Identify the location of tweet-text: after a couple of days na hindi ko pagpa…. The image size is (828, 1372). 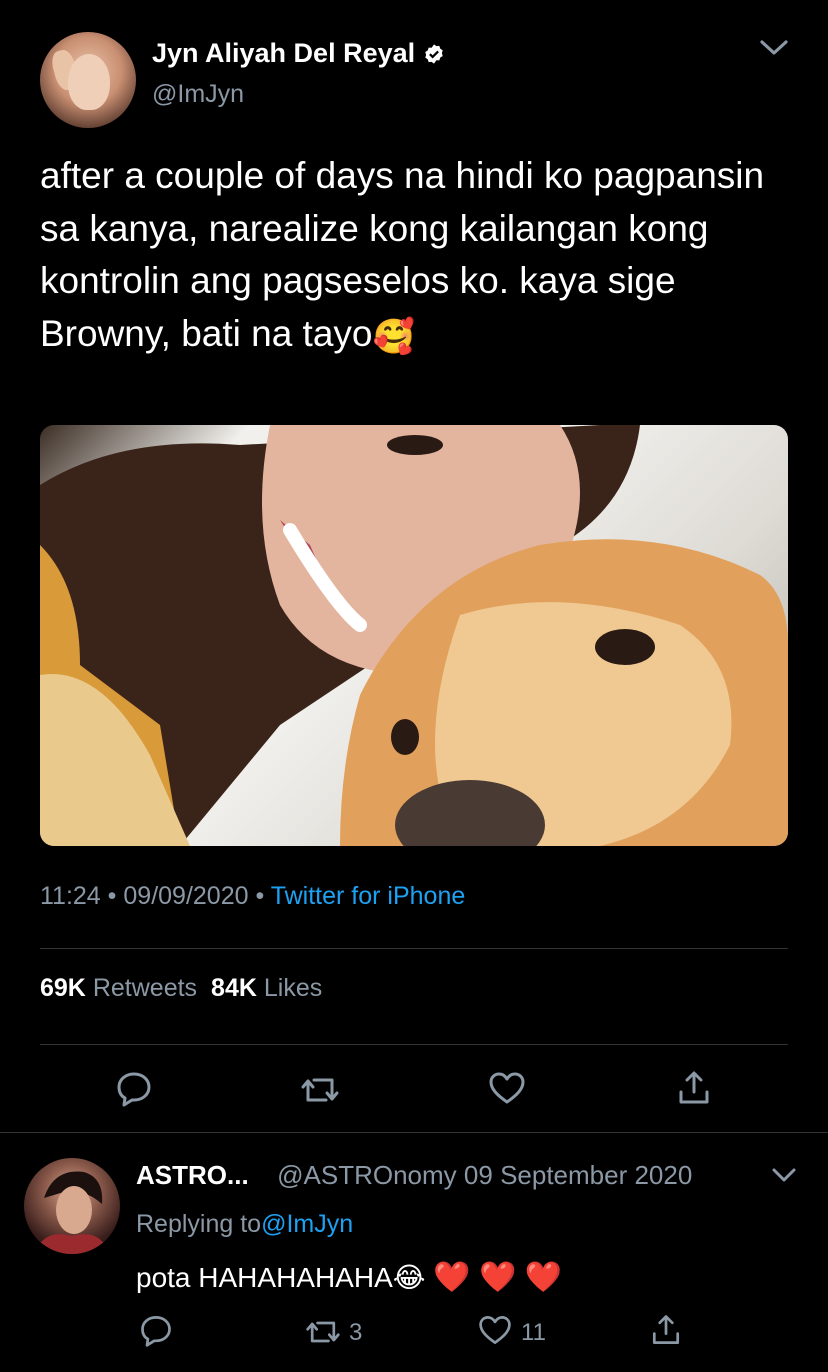
(415, 255).